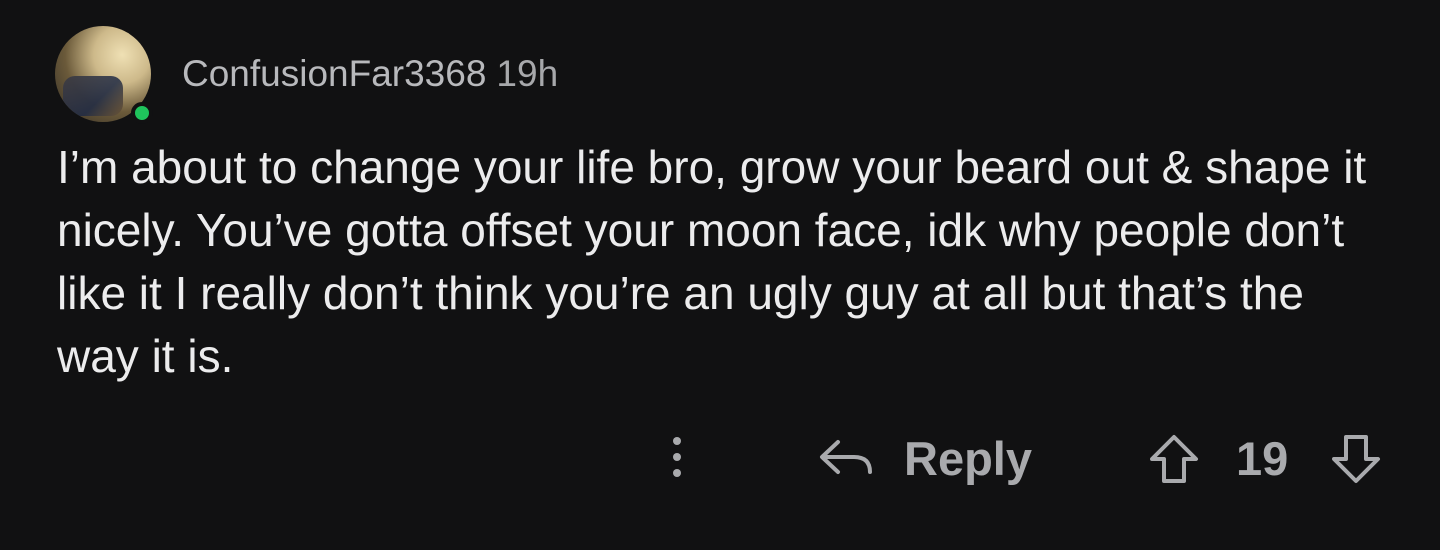 The width and height of the screenshot is (1440, 550). Describe the element at coordinates (968, 458) in the screenshot. I see `reply-label: Reply` at that location.